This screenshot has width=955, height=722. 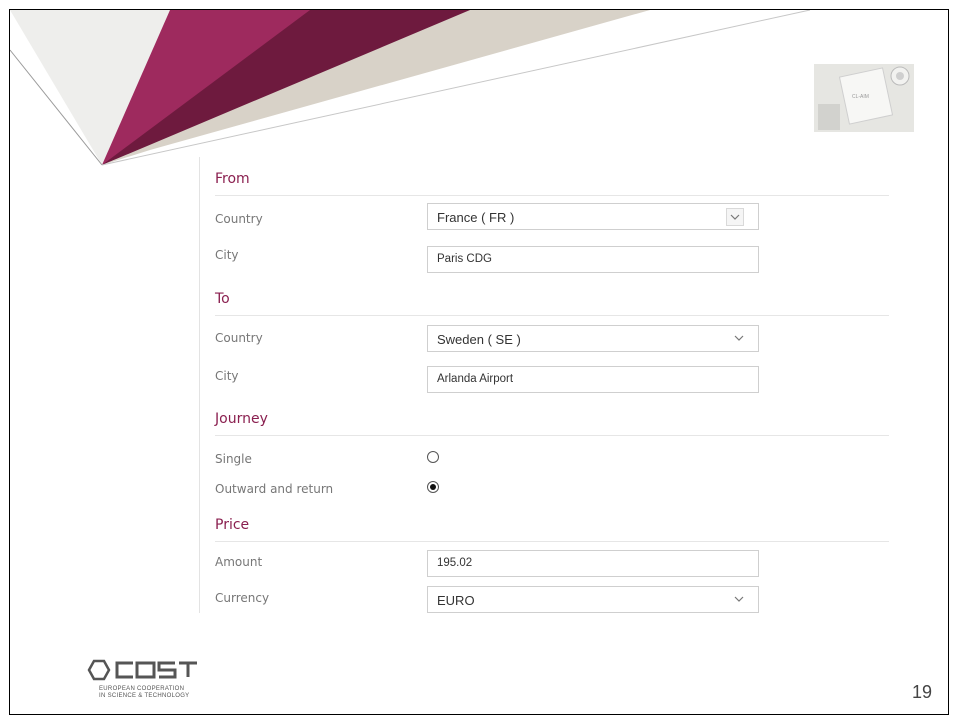 I want to click on section-from: From, so click(x=552, y=181).